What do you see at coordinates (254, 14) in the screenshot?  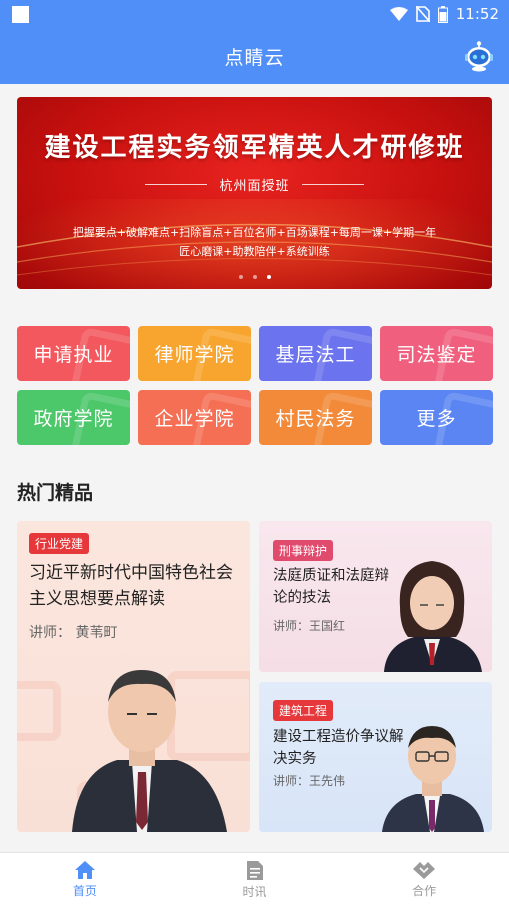 I see `status-bar: 11:52` at bounding box center [254, 14].